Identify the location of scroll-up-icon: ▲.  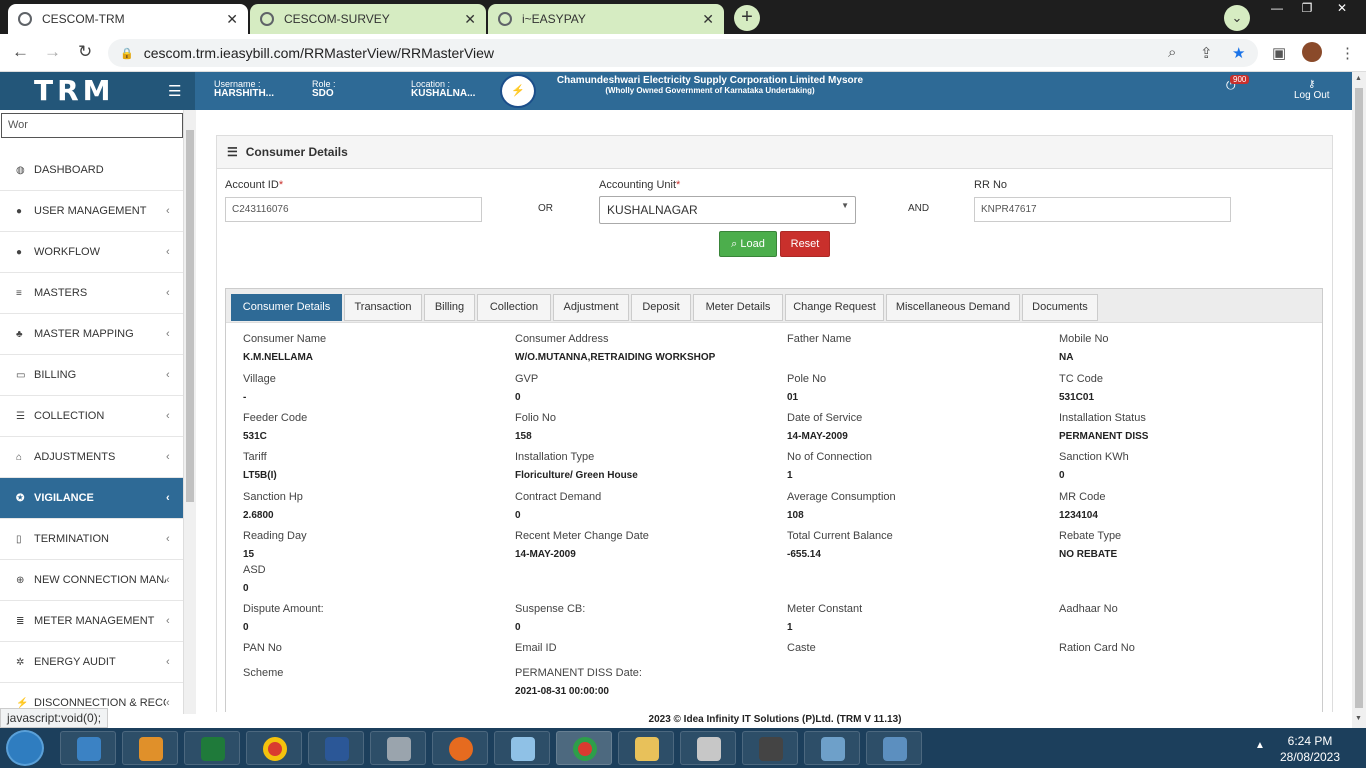
(1358, 78).